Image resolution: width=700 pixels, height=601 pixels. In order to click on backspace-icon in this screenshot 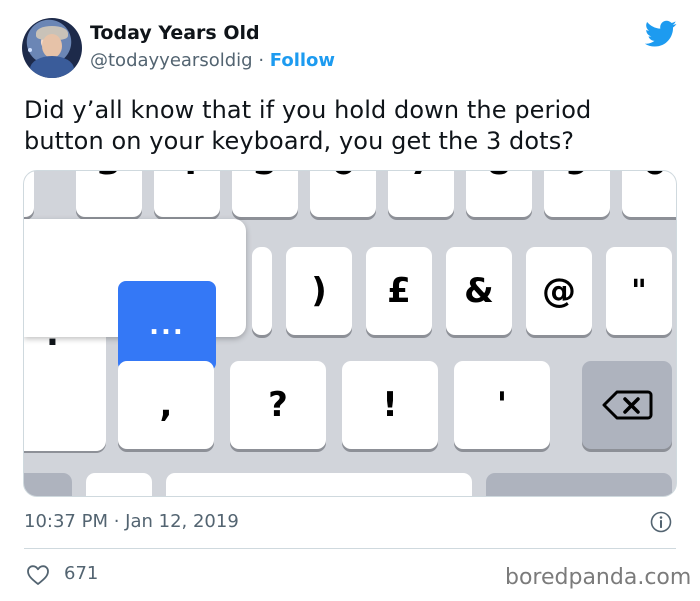, I will do `click(627, 405)`.